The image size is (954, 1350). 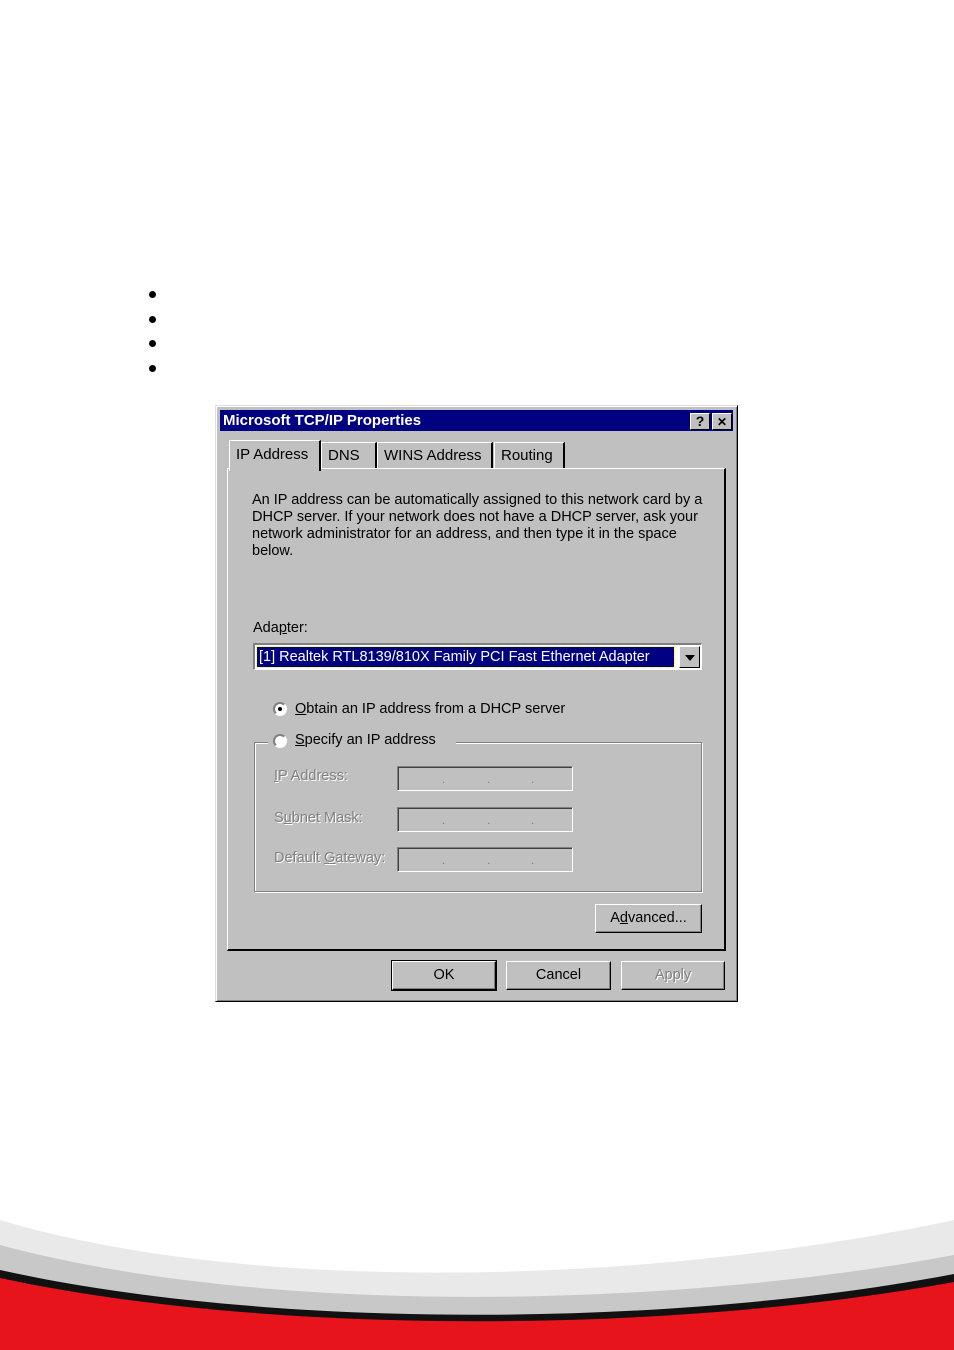 What do you see at coordinates (485, 859) in the screenshot?
I see `default-gateway-field: . . .` at bounding box center [485, 859].